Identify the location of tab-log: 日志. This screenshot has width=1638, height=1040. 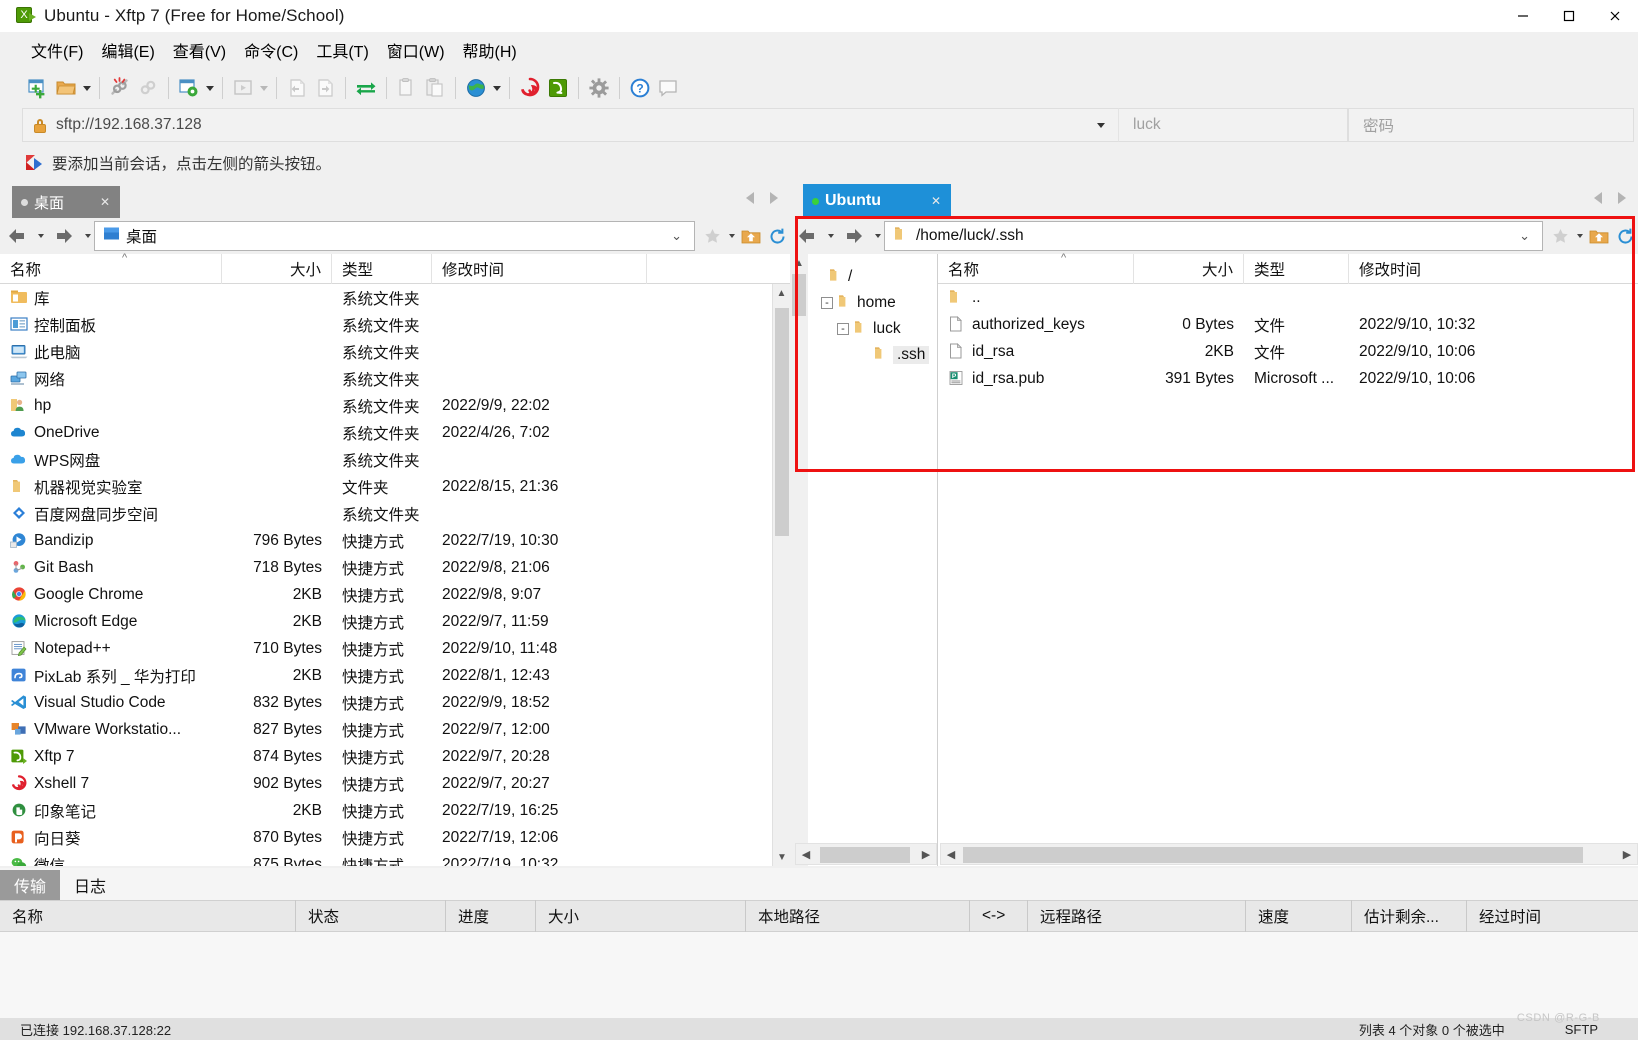
(90, 885).